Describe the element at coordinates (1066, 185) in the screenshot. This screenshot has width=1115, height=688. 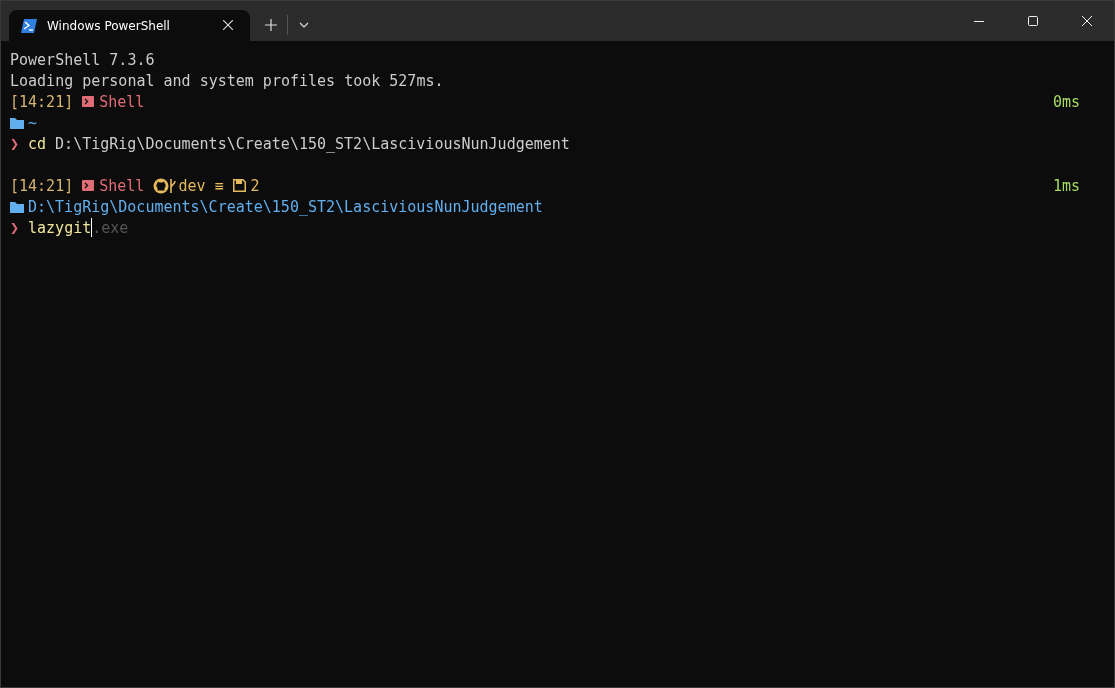
I see `command-duration: 1ms` at that location.